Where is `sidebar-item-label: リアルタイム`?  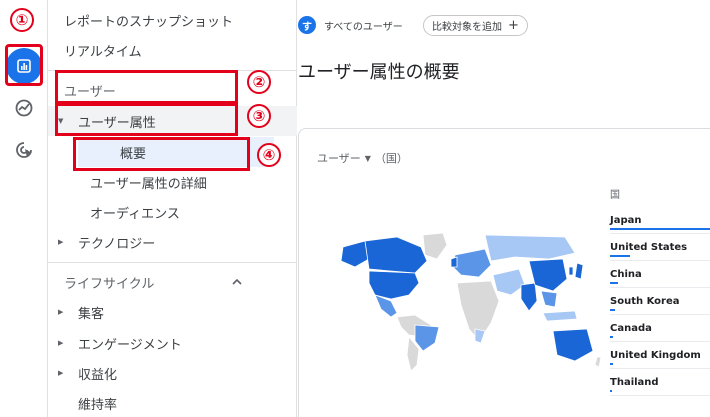 sidebar-item-label: リアルタイム is located at coordinates (103, 52).